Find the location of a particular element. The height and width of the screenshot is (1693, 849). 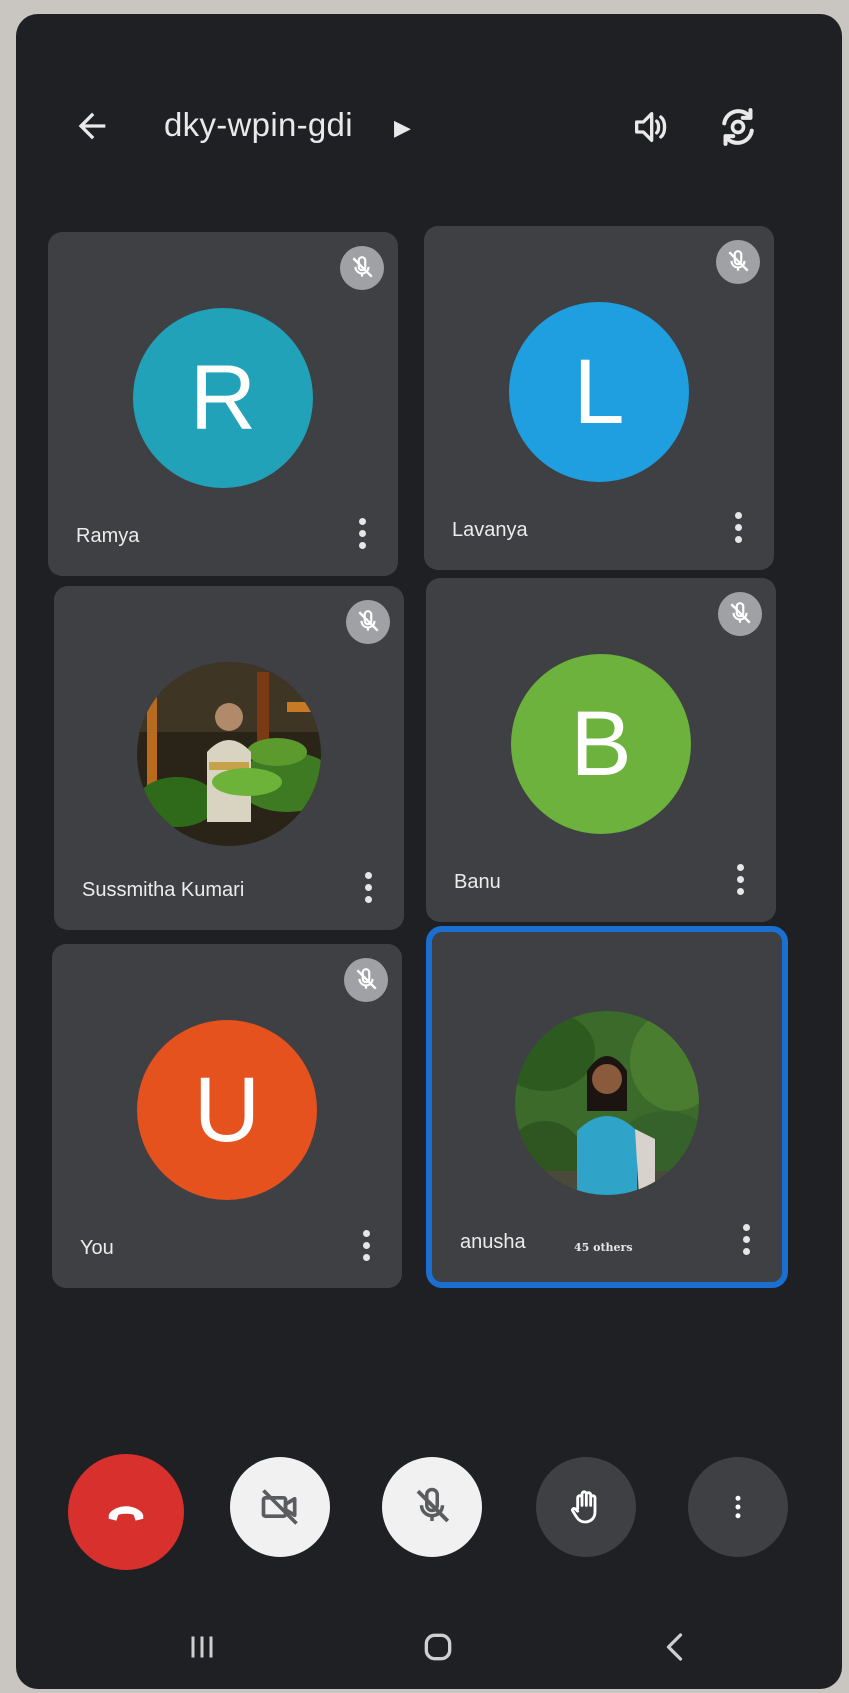

participant-tile: L Lavanya is located at coordinates (599, 398).